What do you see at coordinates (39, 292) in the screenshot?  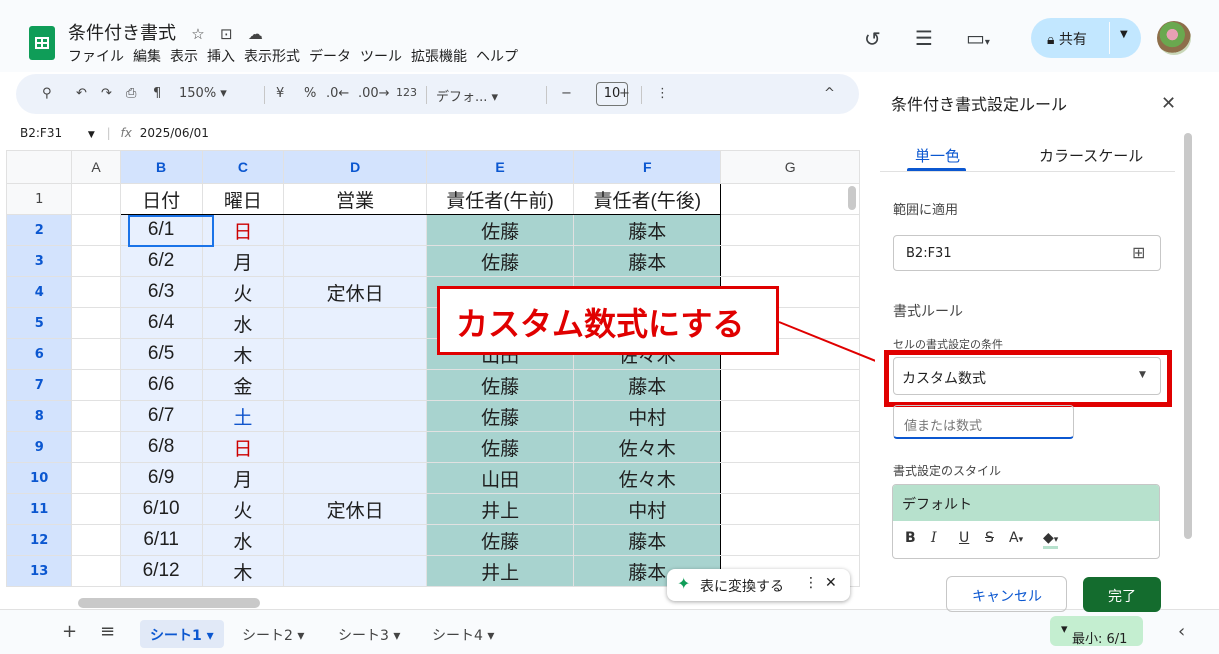 I see `row-header: 4` at bounding box center [39, 292].